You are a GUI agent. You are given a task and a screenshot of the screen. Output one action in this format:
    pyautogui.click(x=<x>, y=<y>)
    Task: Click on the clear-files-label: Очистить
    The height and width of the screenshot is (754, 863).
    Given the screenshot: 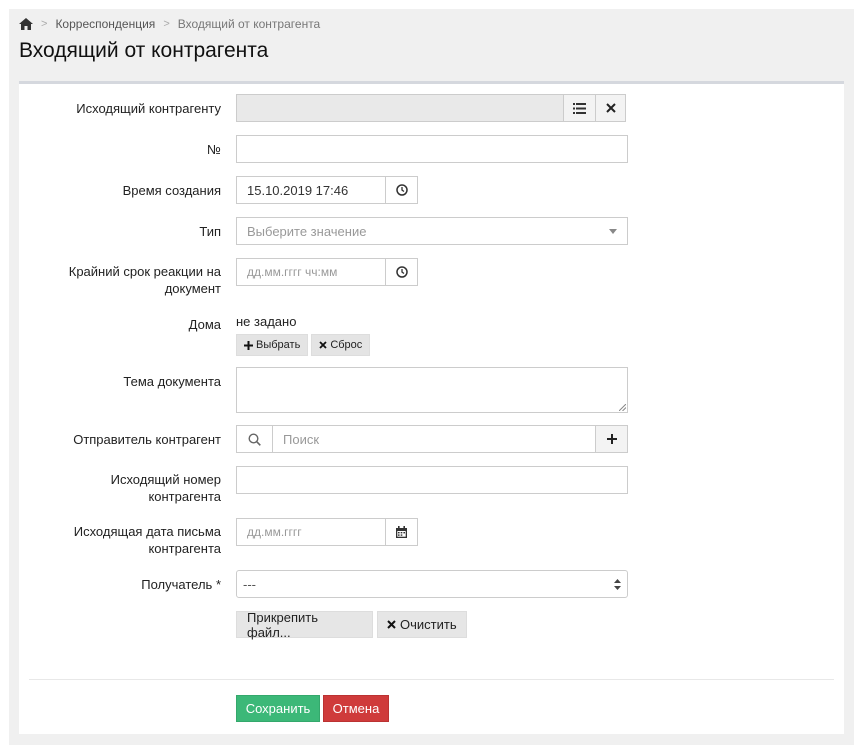 What is the action you would take?
    pyautogui.click(x=428, y=624)
    